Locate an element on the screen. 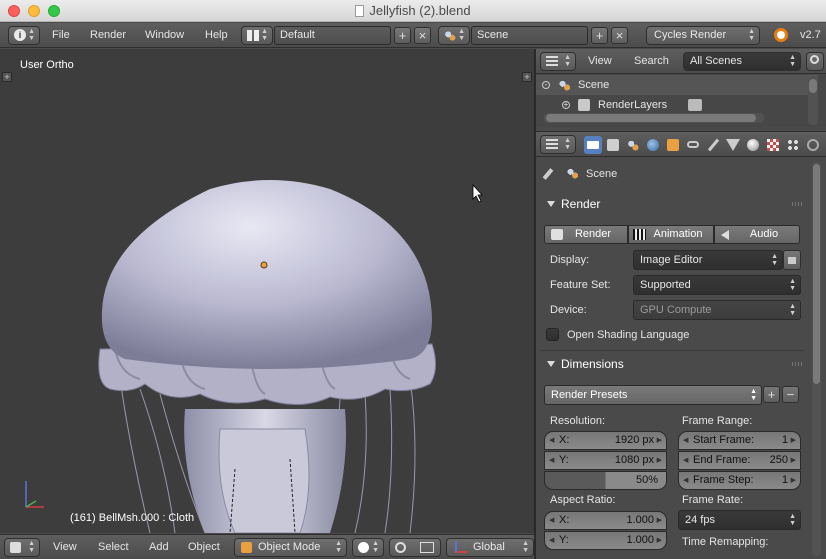 The image size is (826, 559). aspect-x-field: ◀ X: 1.000 ▶ is located at coordinates (605, 520).